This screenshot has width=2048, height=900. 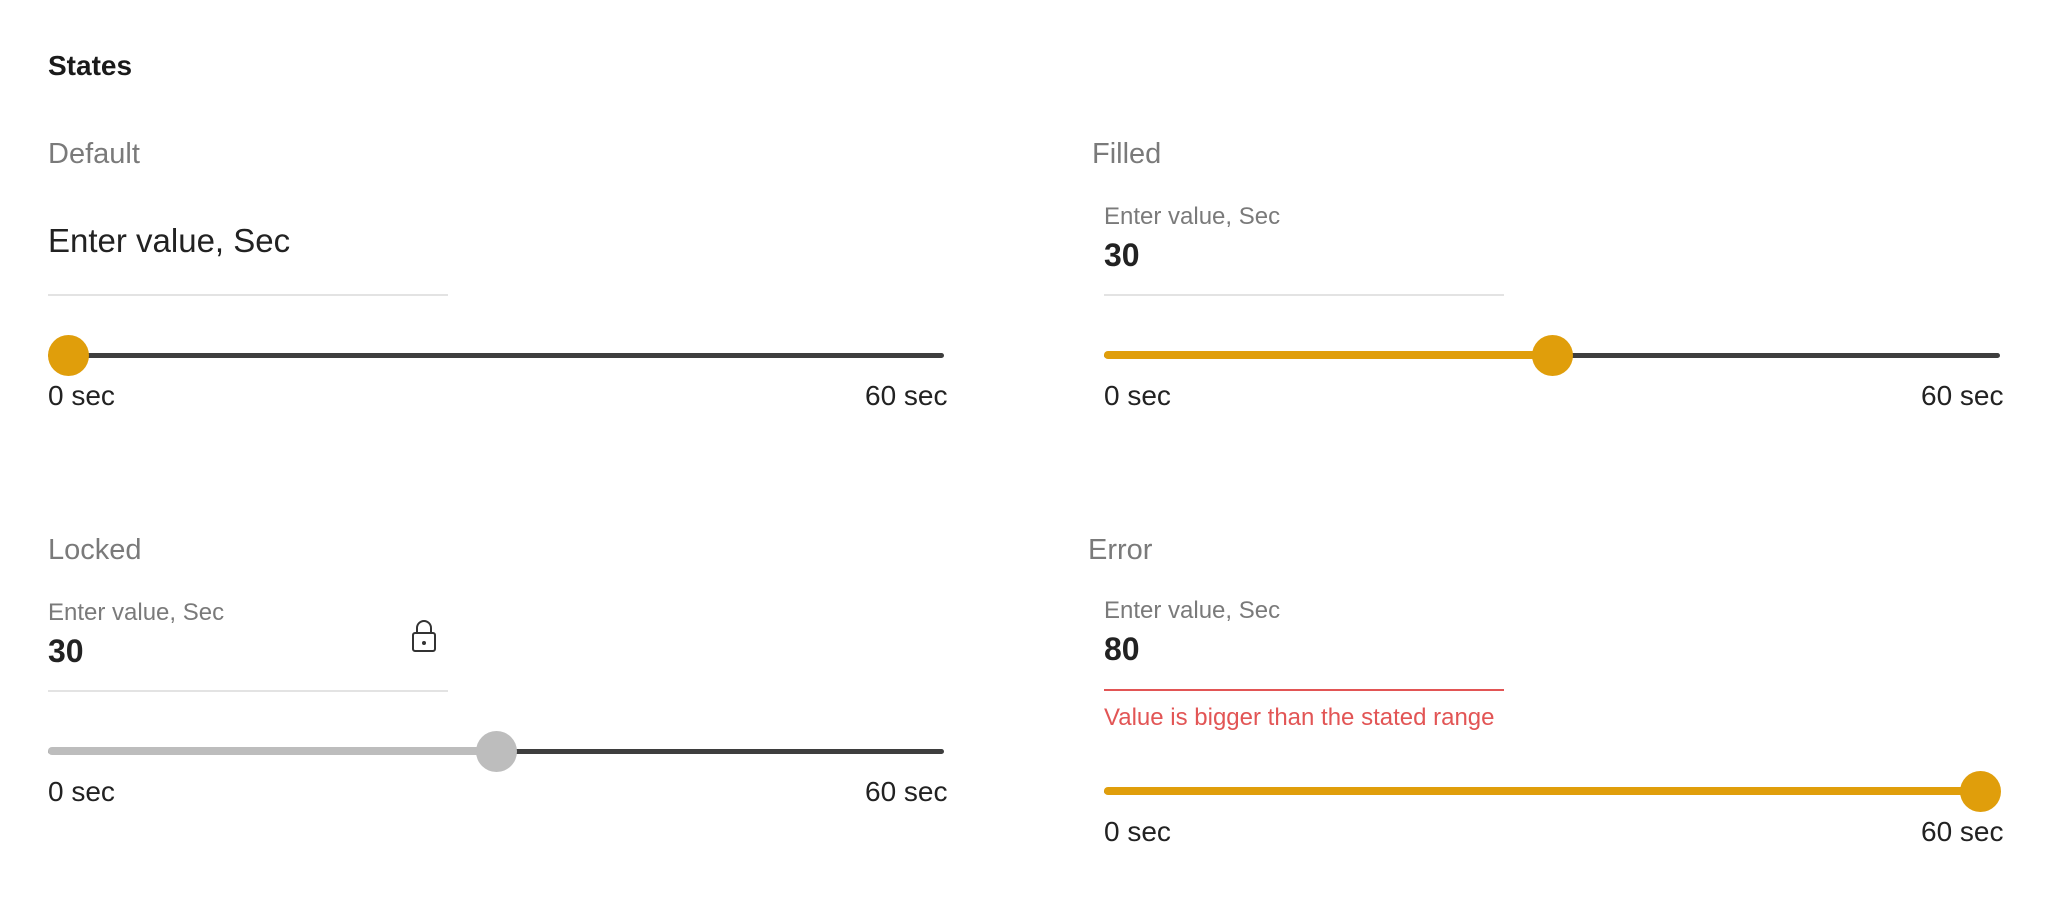 What do you see at coordinates (90, 65) in the screenshot?
I see `section-heading: States` at bounding box center [90, 65].